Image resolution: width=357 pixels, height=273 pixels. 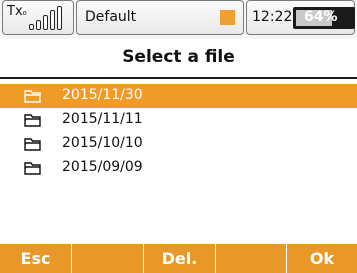 I want to click on ok-button: Ok, so click(x=322, y=258).